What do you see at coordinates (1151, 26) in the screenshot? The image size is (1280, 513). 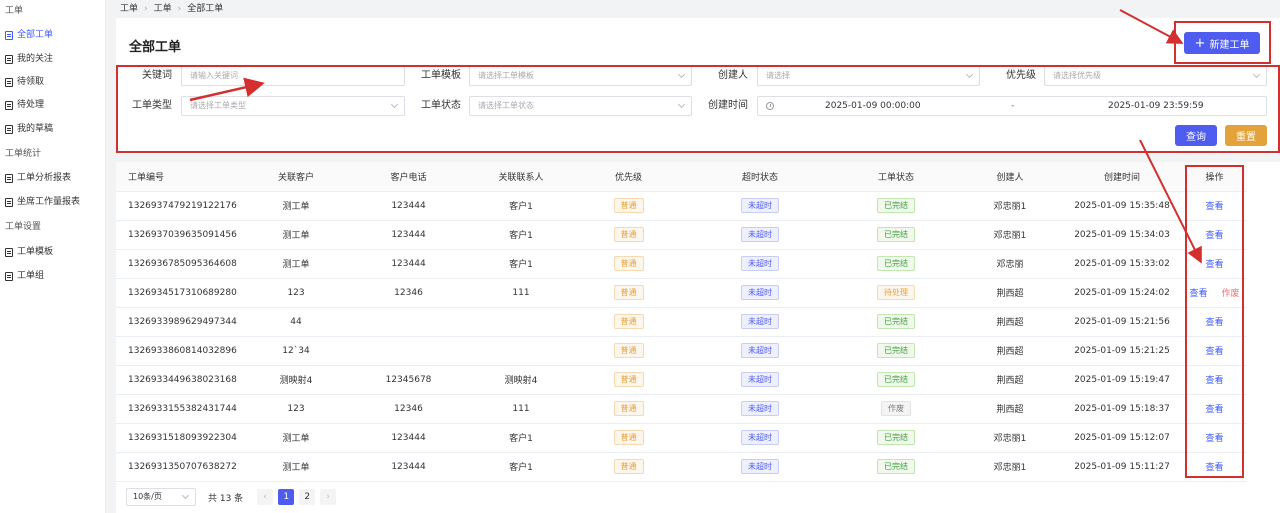 I see `arrow-to-new-button` at bounding box center [1151, 26].